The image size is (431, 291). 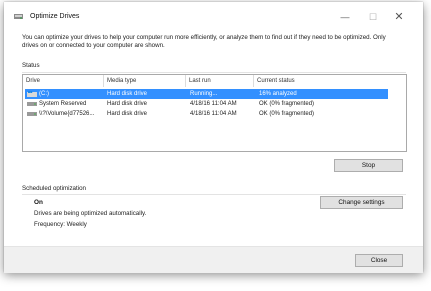 I want to click on minimize-button: —, so click(x=345, y=17).